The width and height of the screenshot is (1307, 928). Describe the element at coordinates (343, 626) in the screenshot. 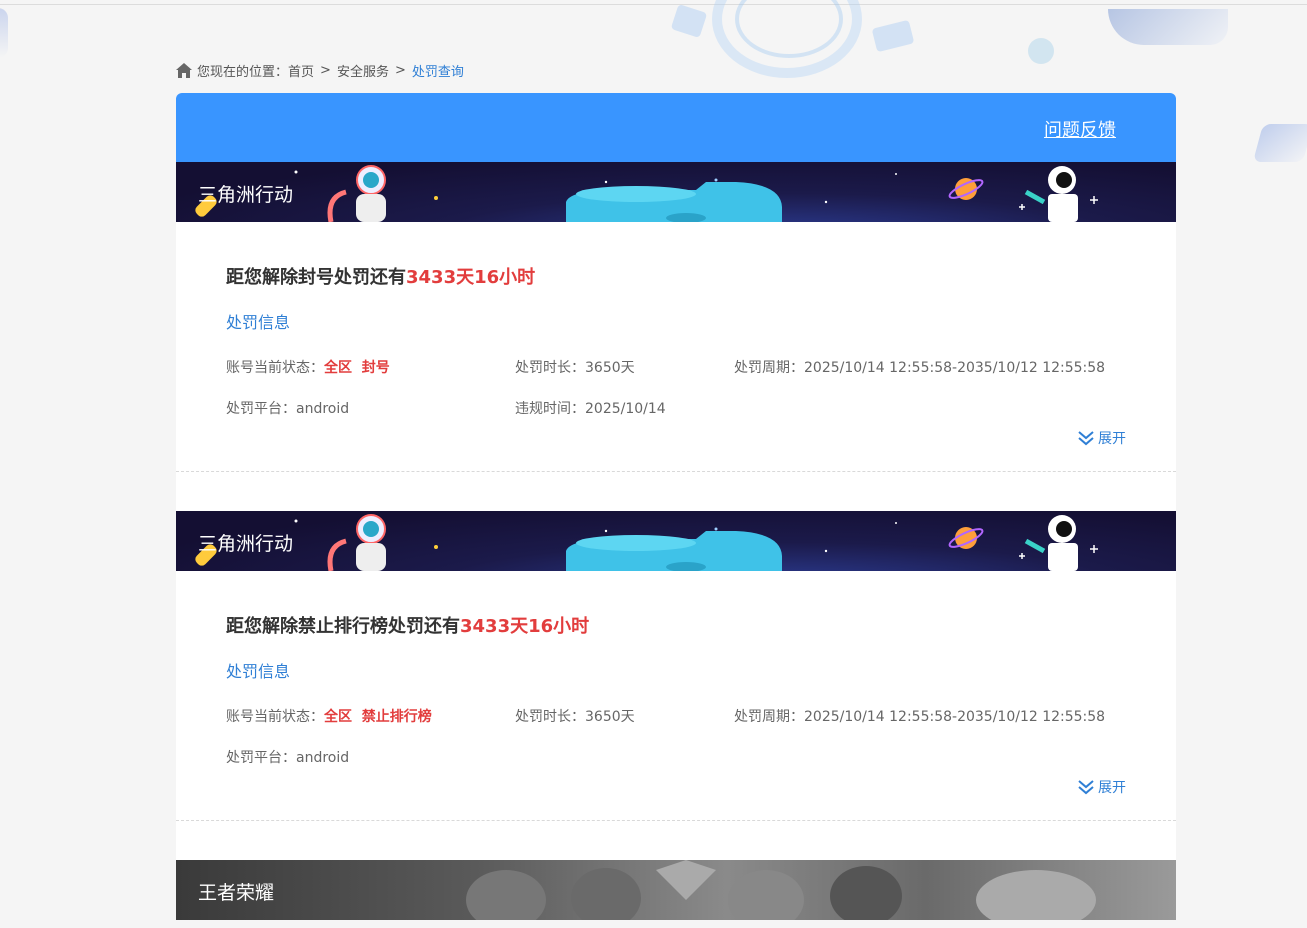

I see `countdown-prefix: 距您解除禁止排行榜处罚还有` at that location.